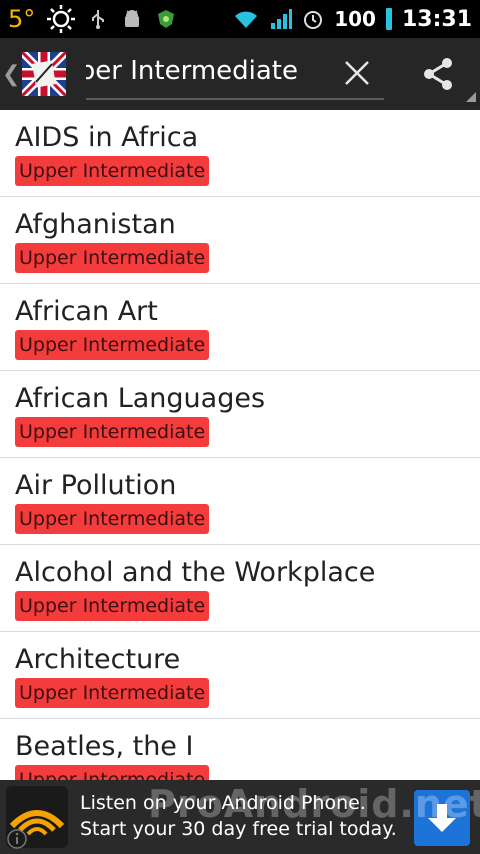 Image resolution: width=480 pixels, height=854 pixels. What do you see at coordinates (246, 19) in the screenshot?
I see `wifi-icon` at bounding box center [246, 19].